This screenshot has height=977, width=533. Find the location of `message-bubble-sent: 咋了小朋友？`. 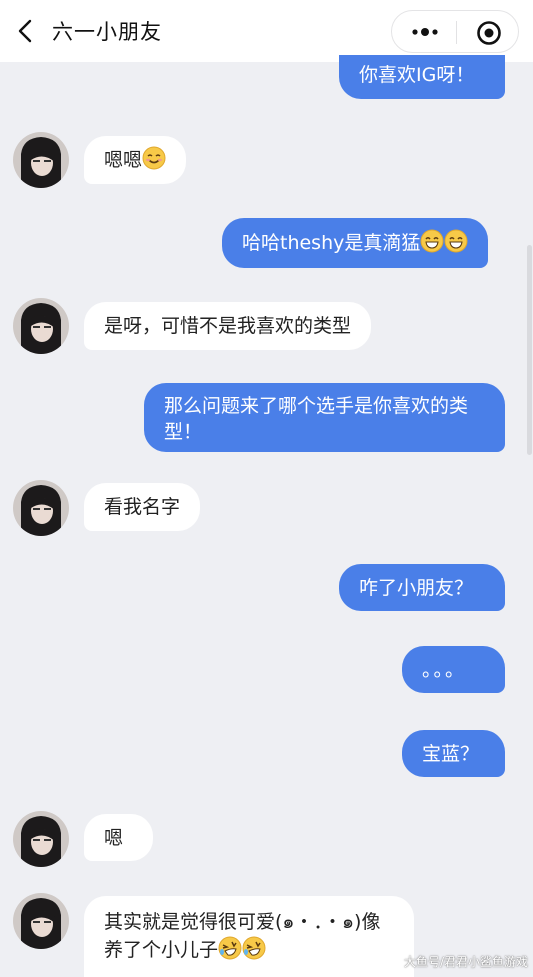

message-bubble-sent: 咋了小朋友？ is located at coordinates (422, 587).